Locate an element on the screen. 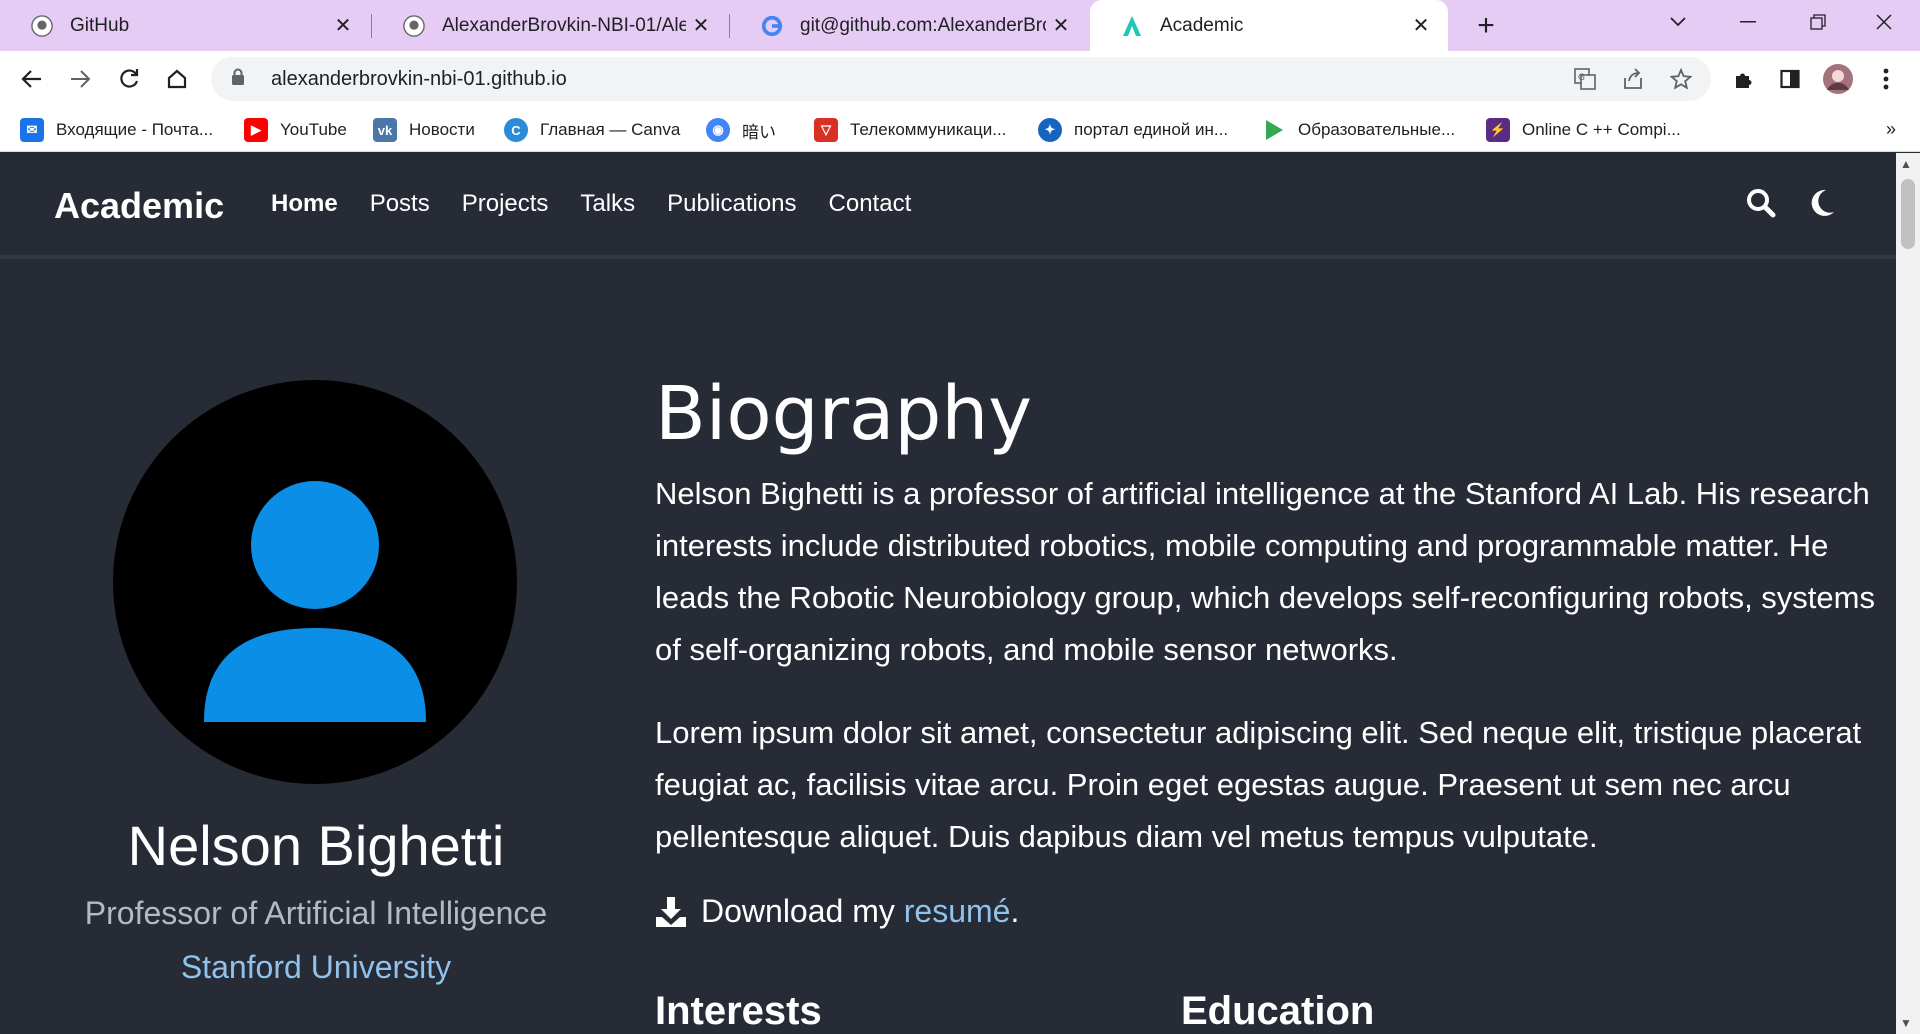  page-title: Biography is located at coordinates (844, 414).